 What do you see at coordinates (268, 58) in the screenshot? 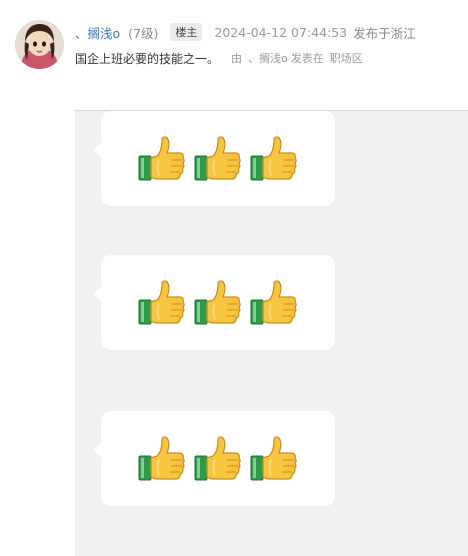
I see `via-username-link: 、搁浅o` at bounding box center [268, 58].